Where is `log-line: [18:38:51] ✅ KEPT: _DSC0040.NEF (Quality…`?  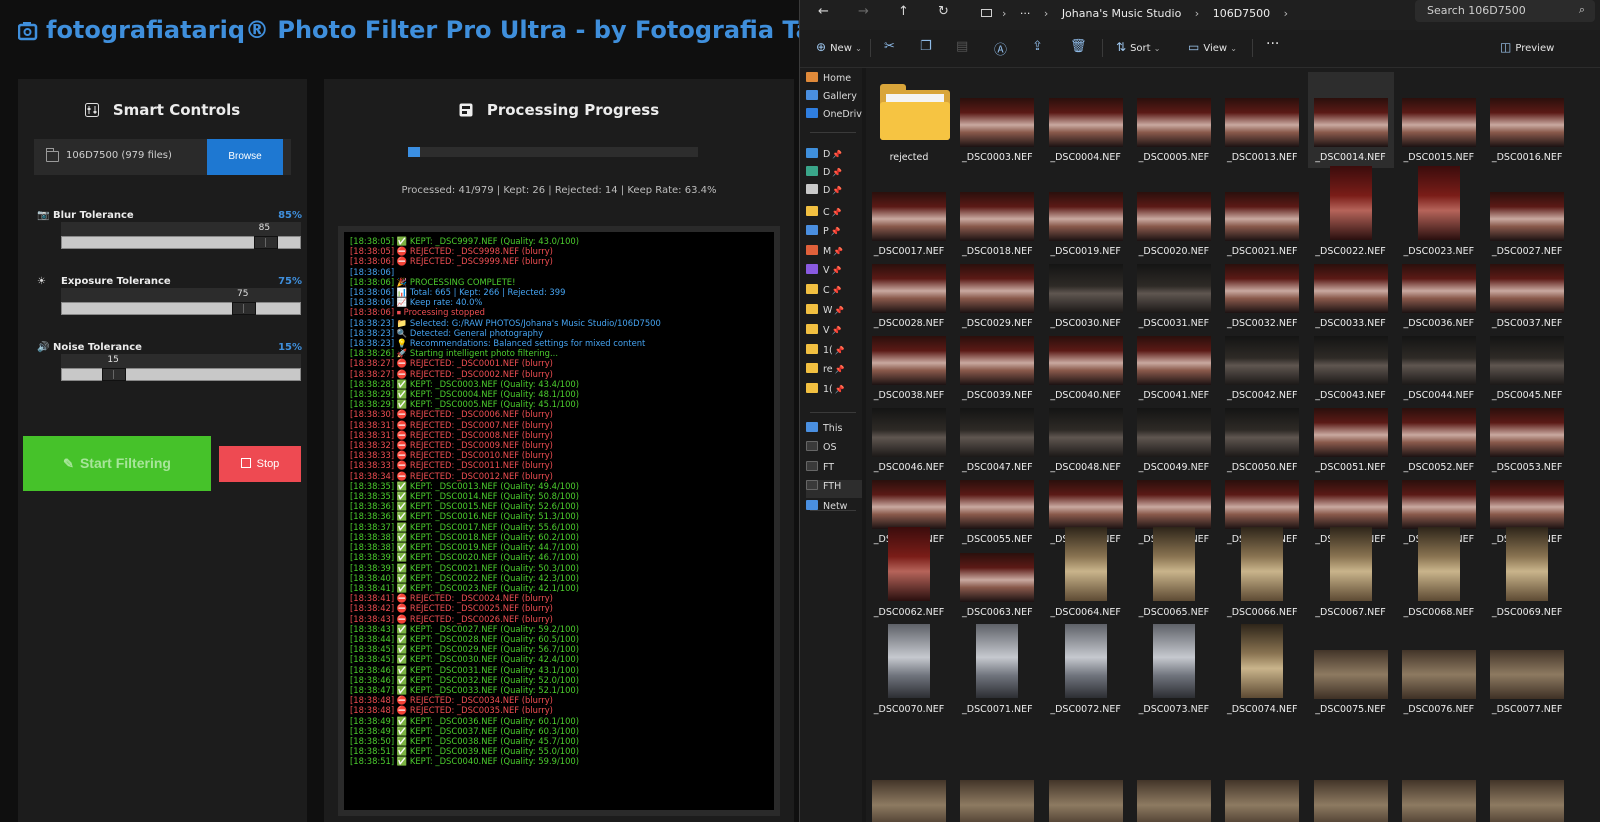
log-line: [18:38:51] ✅ KEPT: _DSC0040.NEF (Quality… is located at coordinates (465, 761).